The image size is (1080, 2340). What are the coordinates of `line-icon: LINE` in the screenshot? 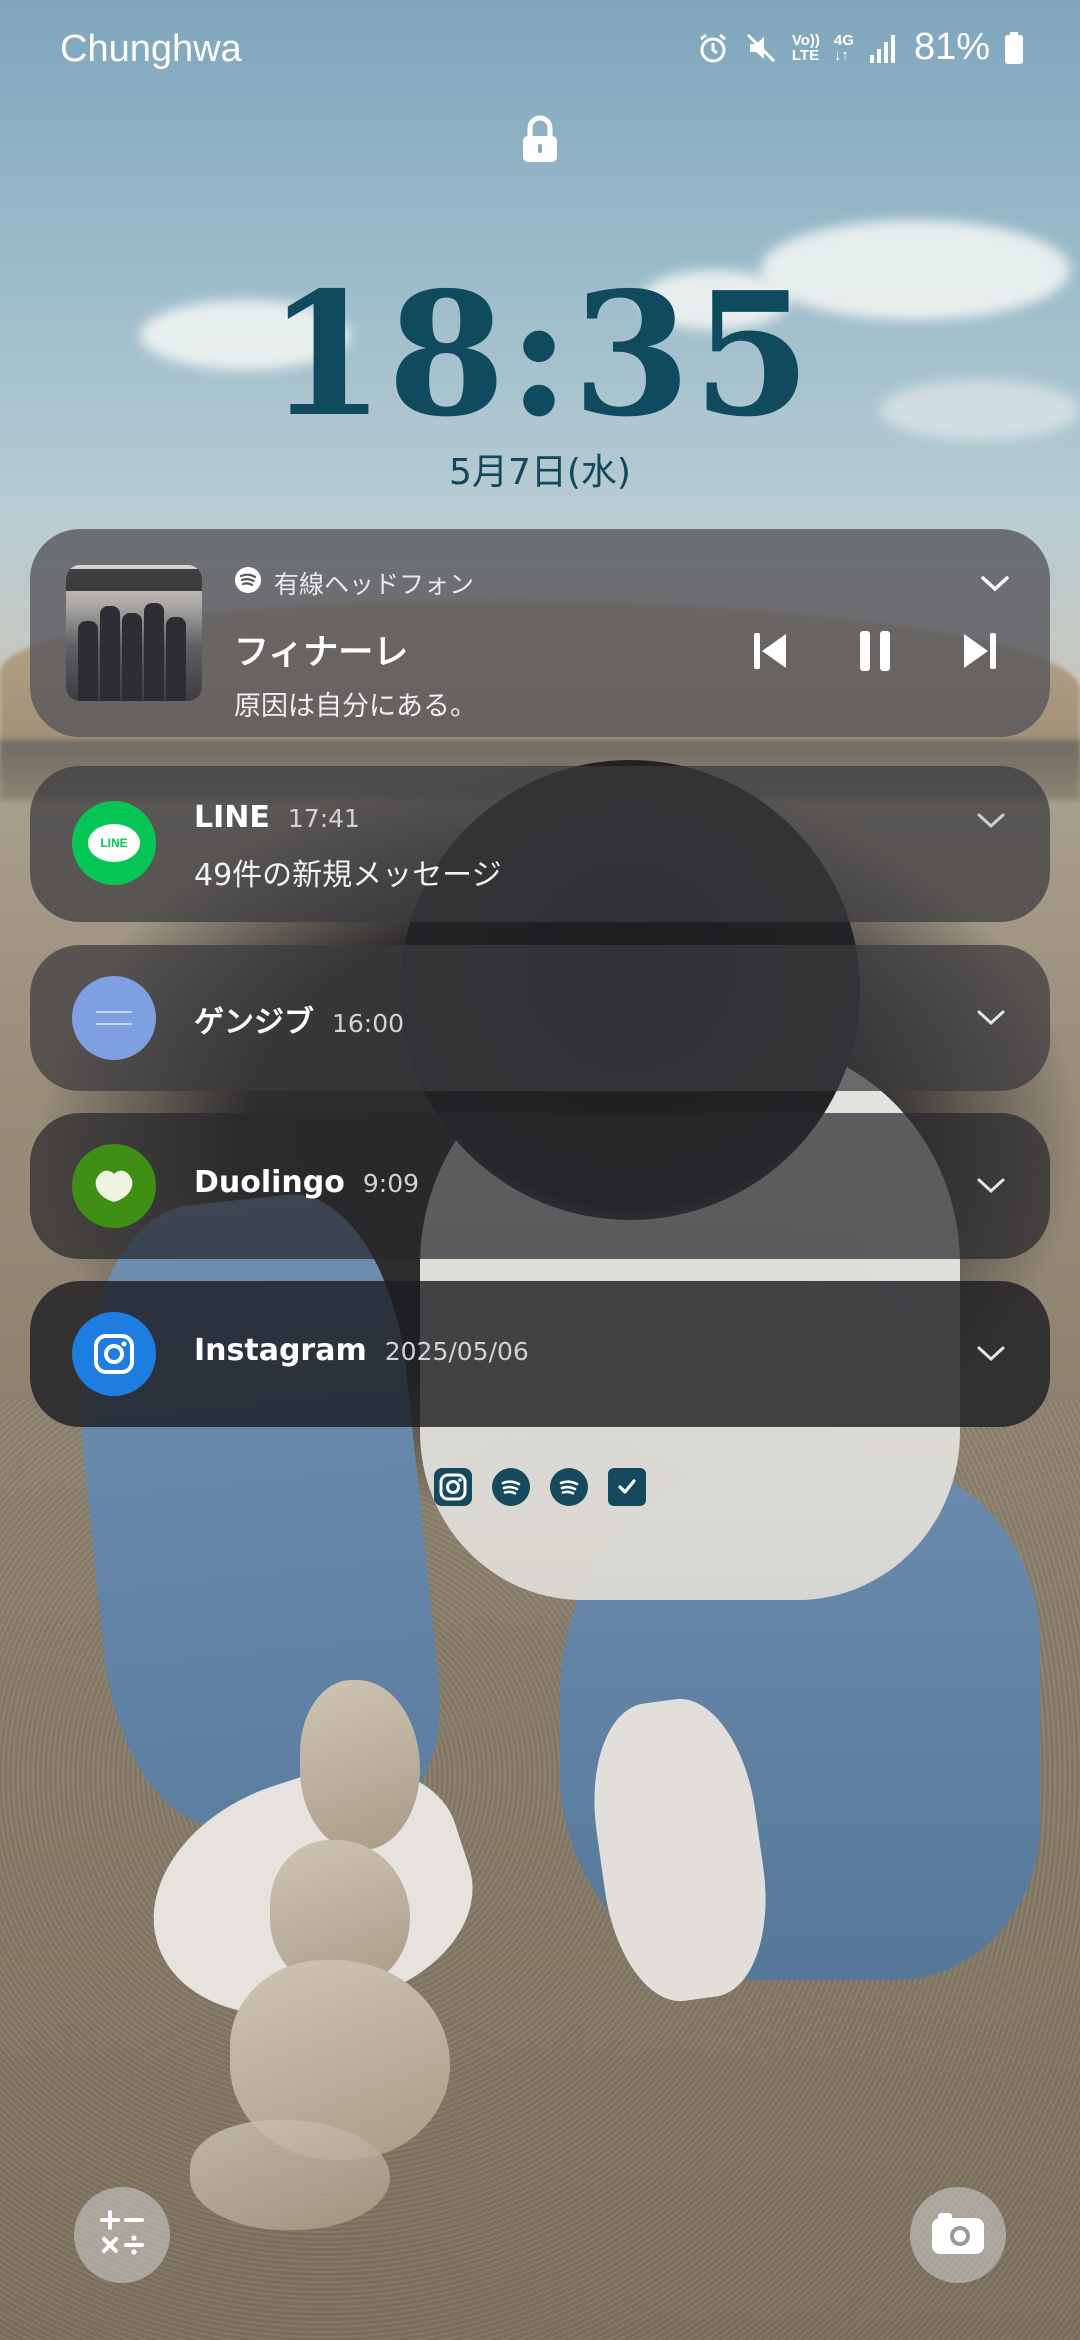 It's located at (114, 843).